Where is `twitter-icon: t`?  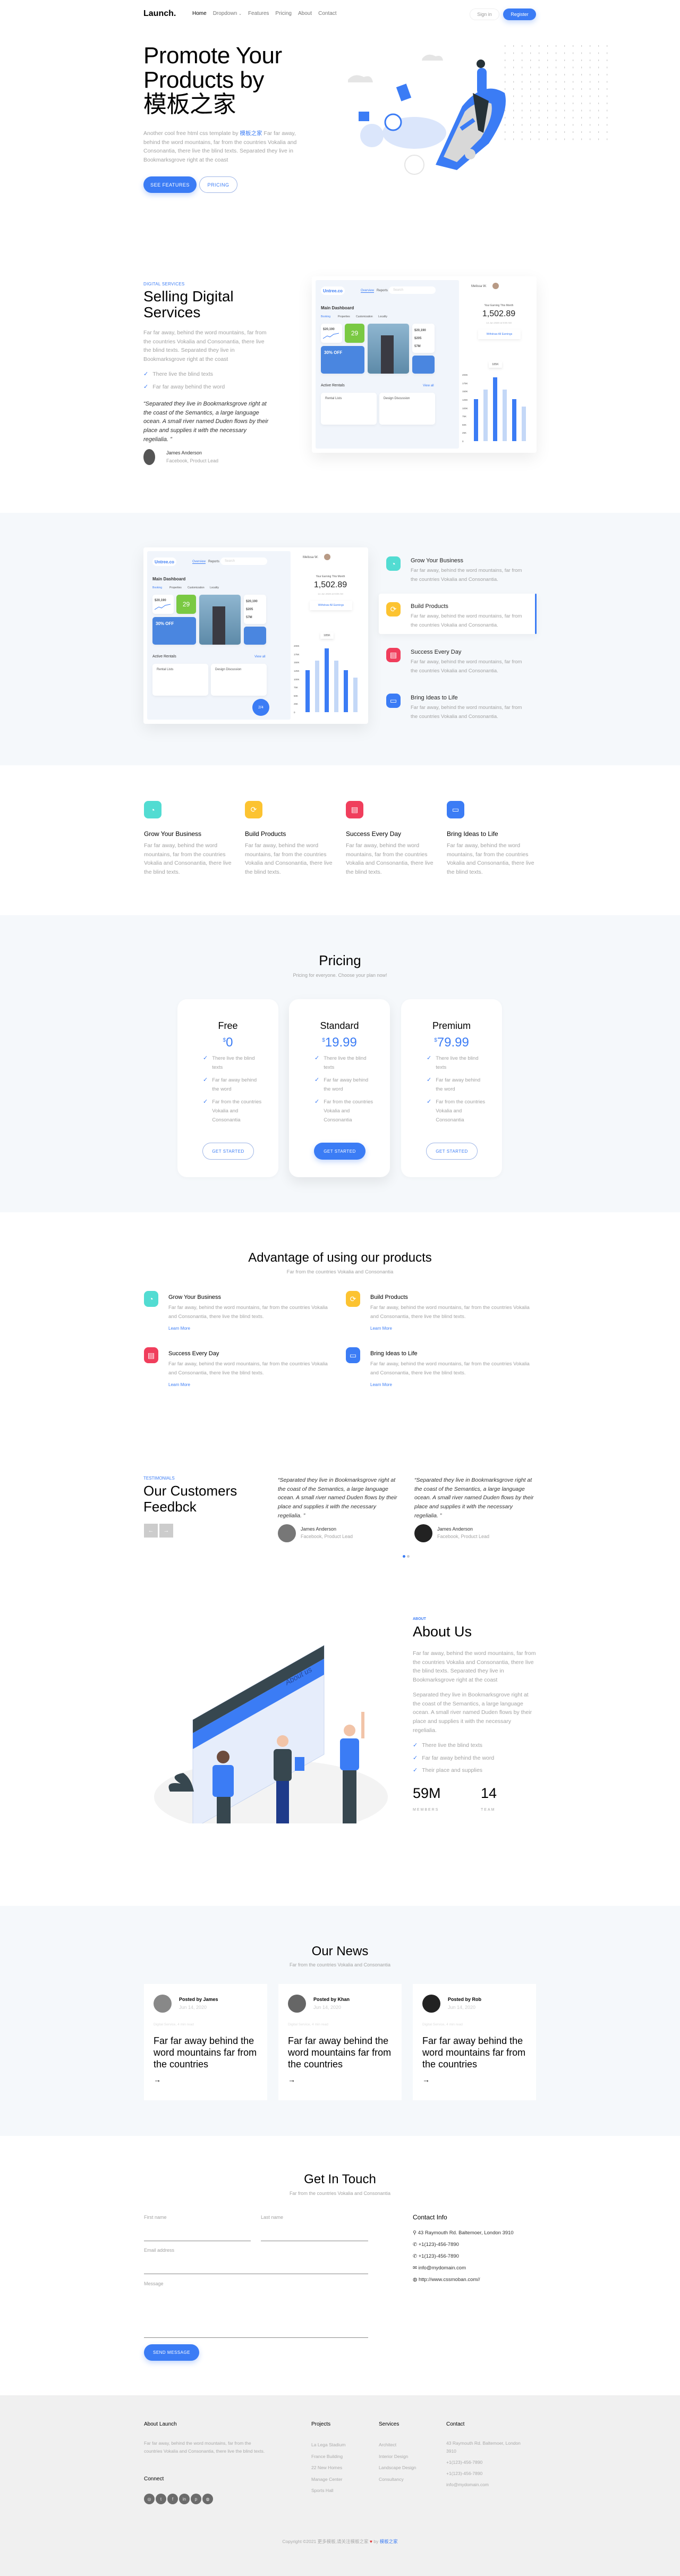 twitter-icon: t is located at coordinates (161, 2499).